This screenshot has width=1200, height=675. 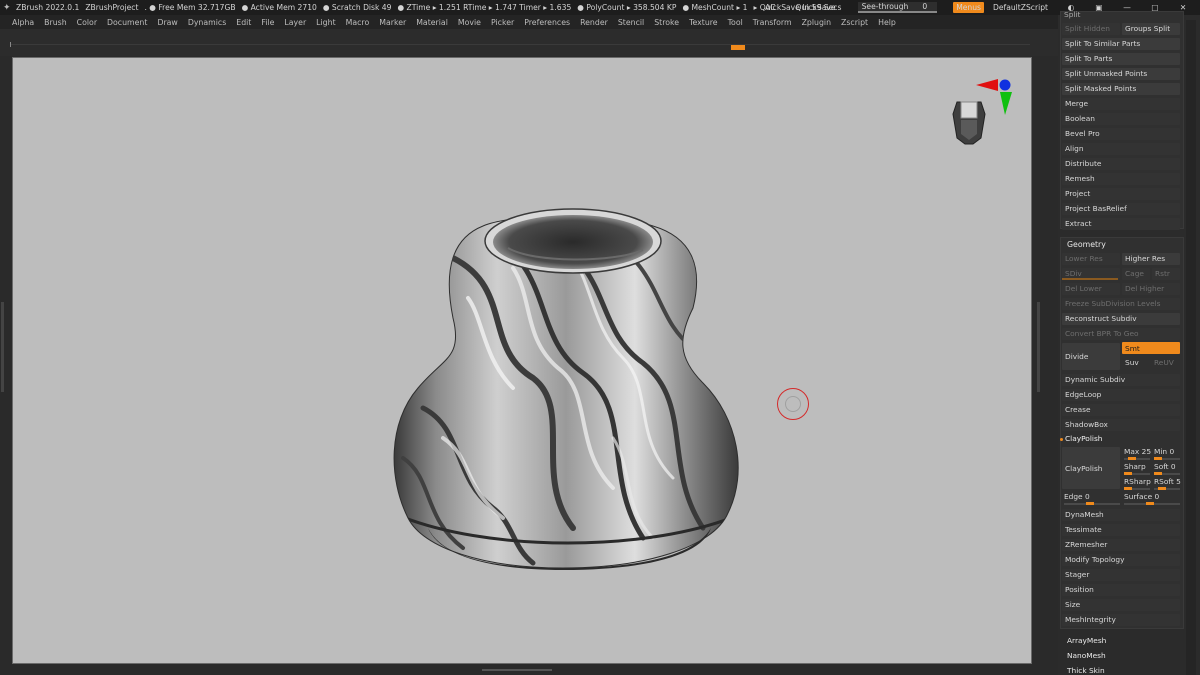 What do you see at coordinates (1121, 133) in the screenshot?
I see `bevel-pro-button: Bevel Pro` at bounding box center [1121, 133].